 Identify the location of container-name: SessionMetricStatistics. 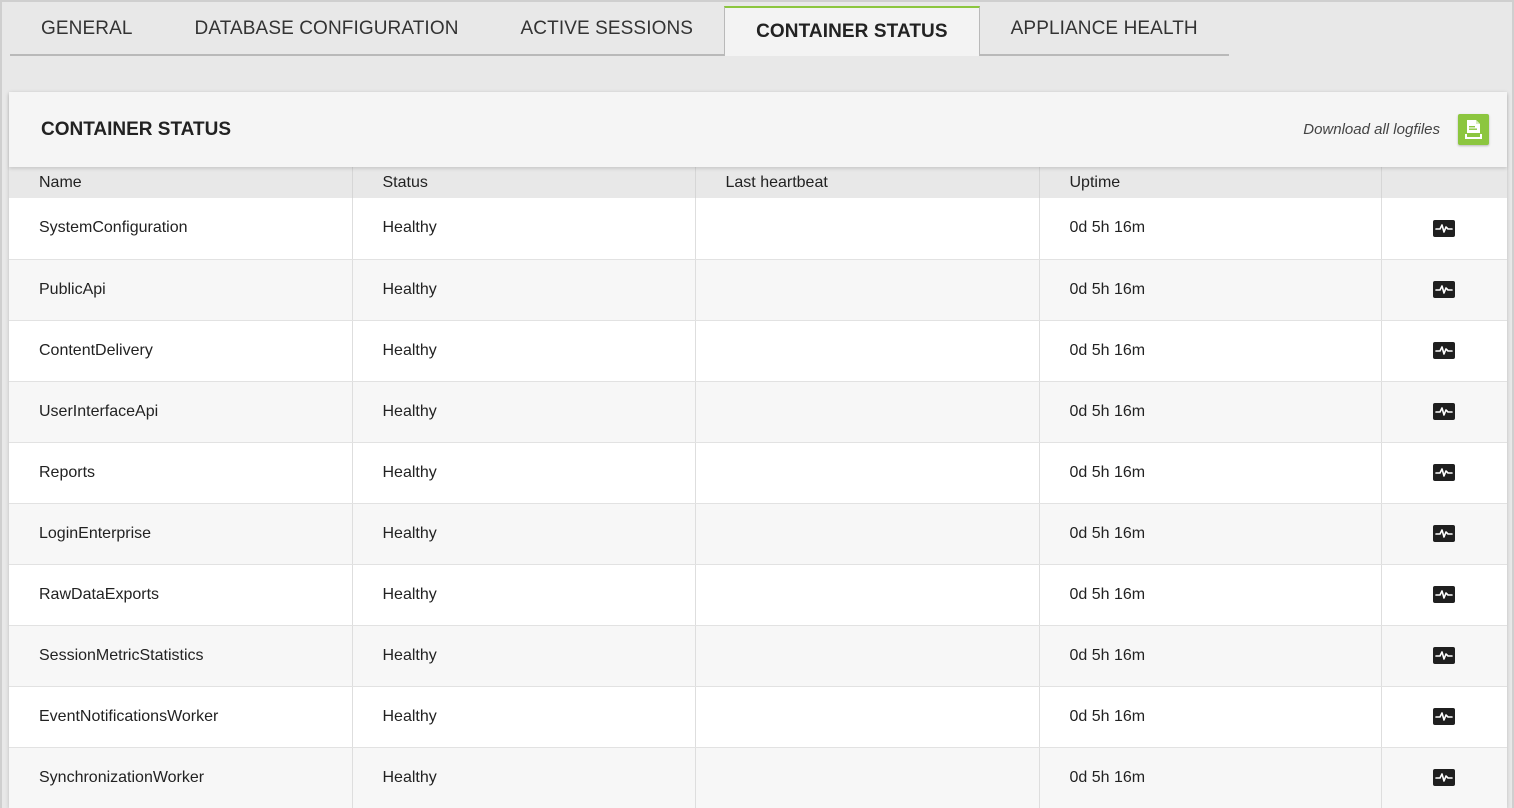
(181, 656).